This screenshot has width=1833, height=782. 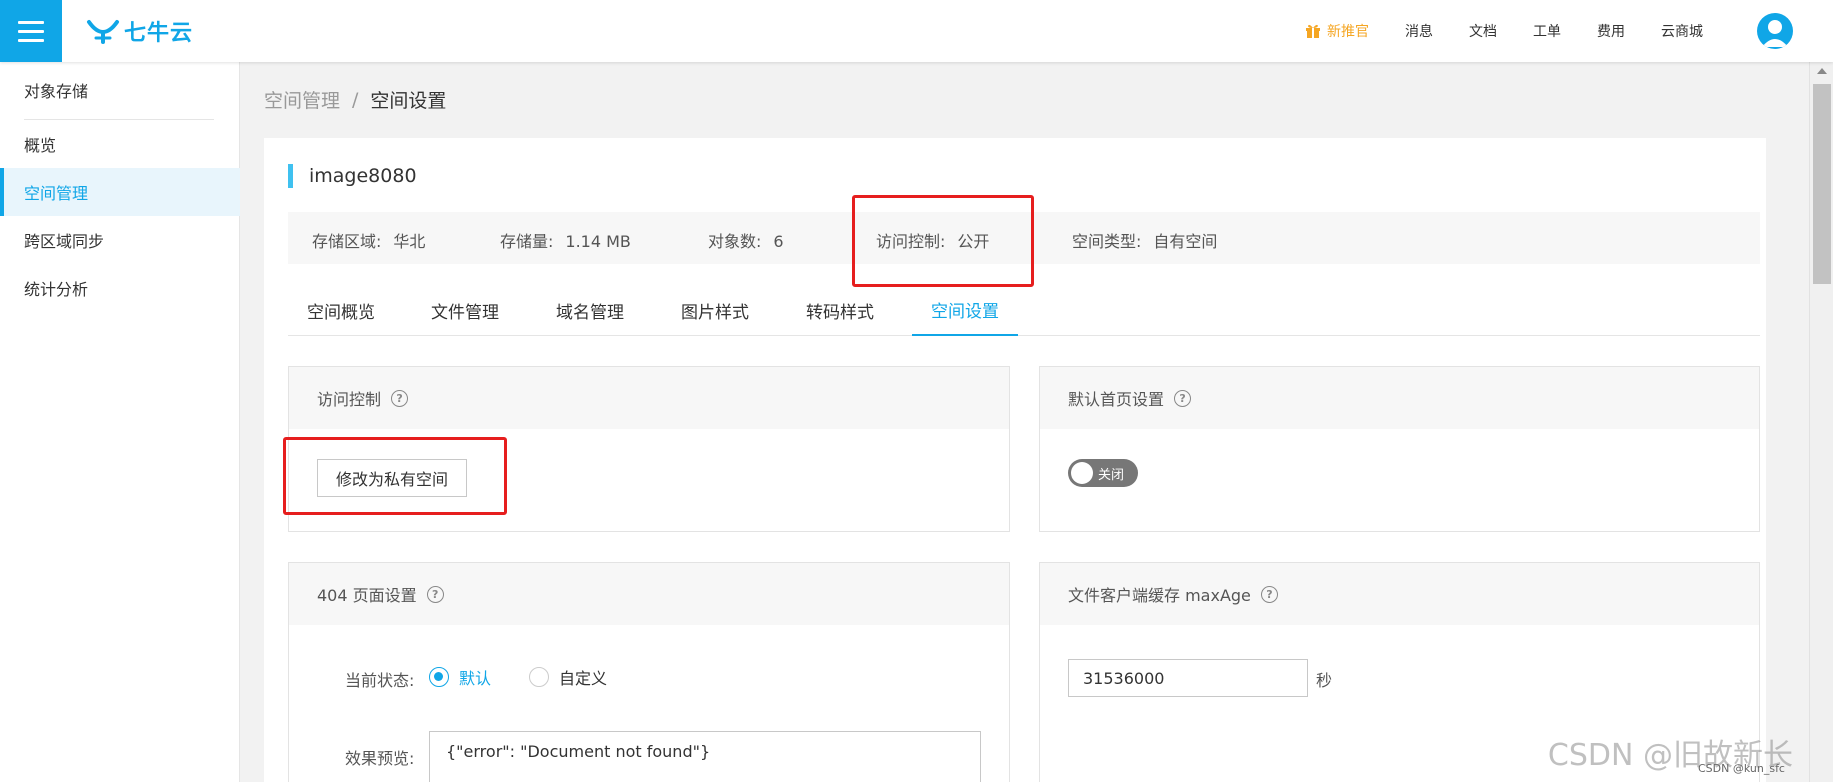 What do you see at coordinates (352, 176) in the screenshot?
I see `bucket-name: image8080` at bounding box center [352, 176].